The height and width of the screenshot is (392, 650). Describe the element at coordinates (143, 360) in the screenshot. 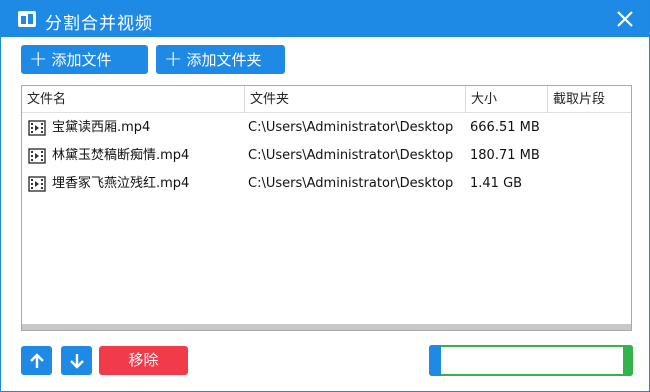

I see `remove-button: 移除` at that location.